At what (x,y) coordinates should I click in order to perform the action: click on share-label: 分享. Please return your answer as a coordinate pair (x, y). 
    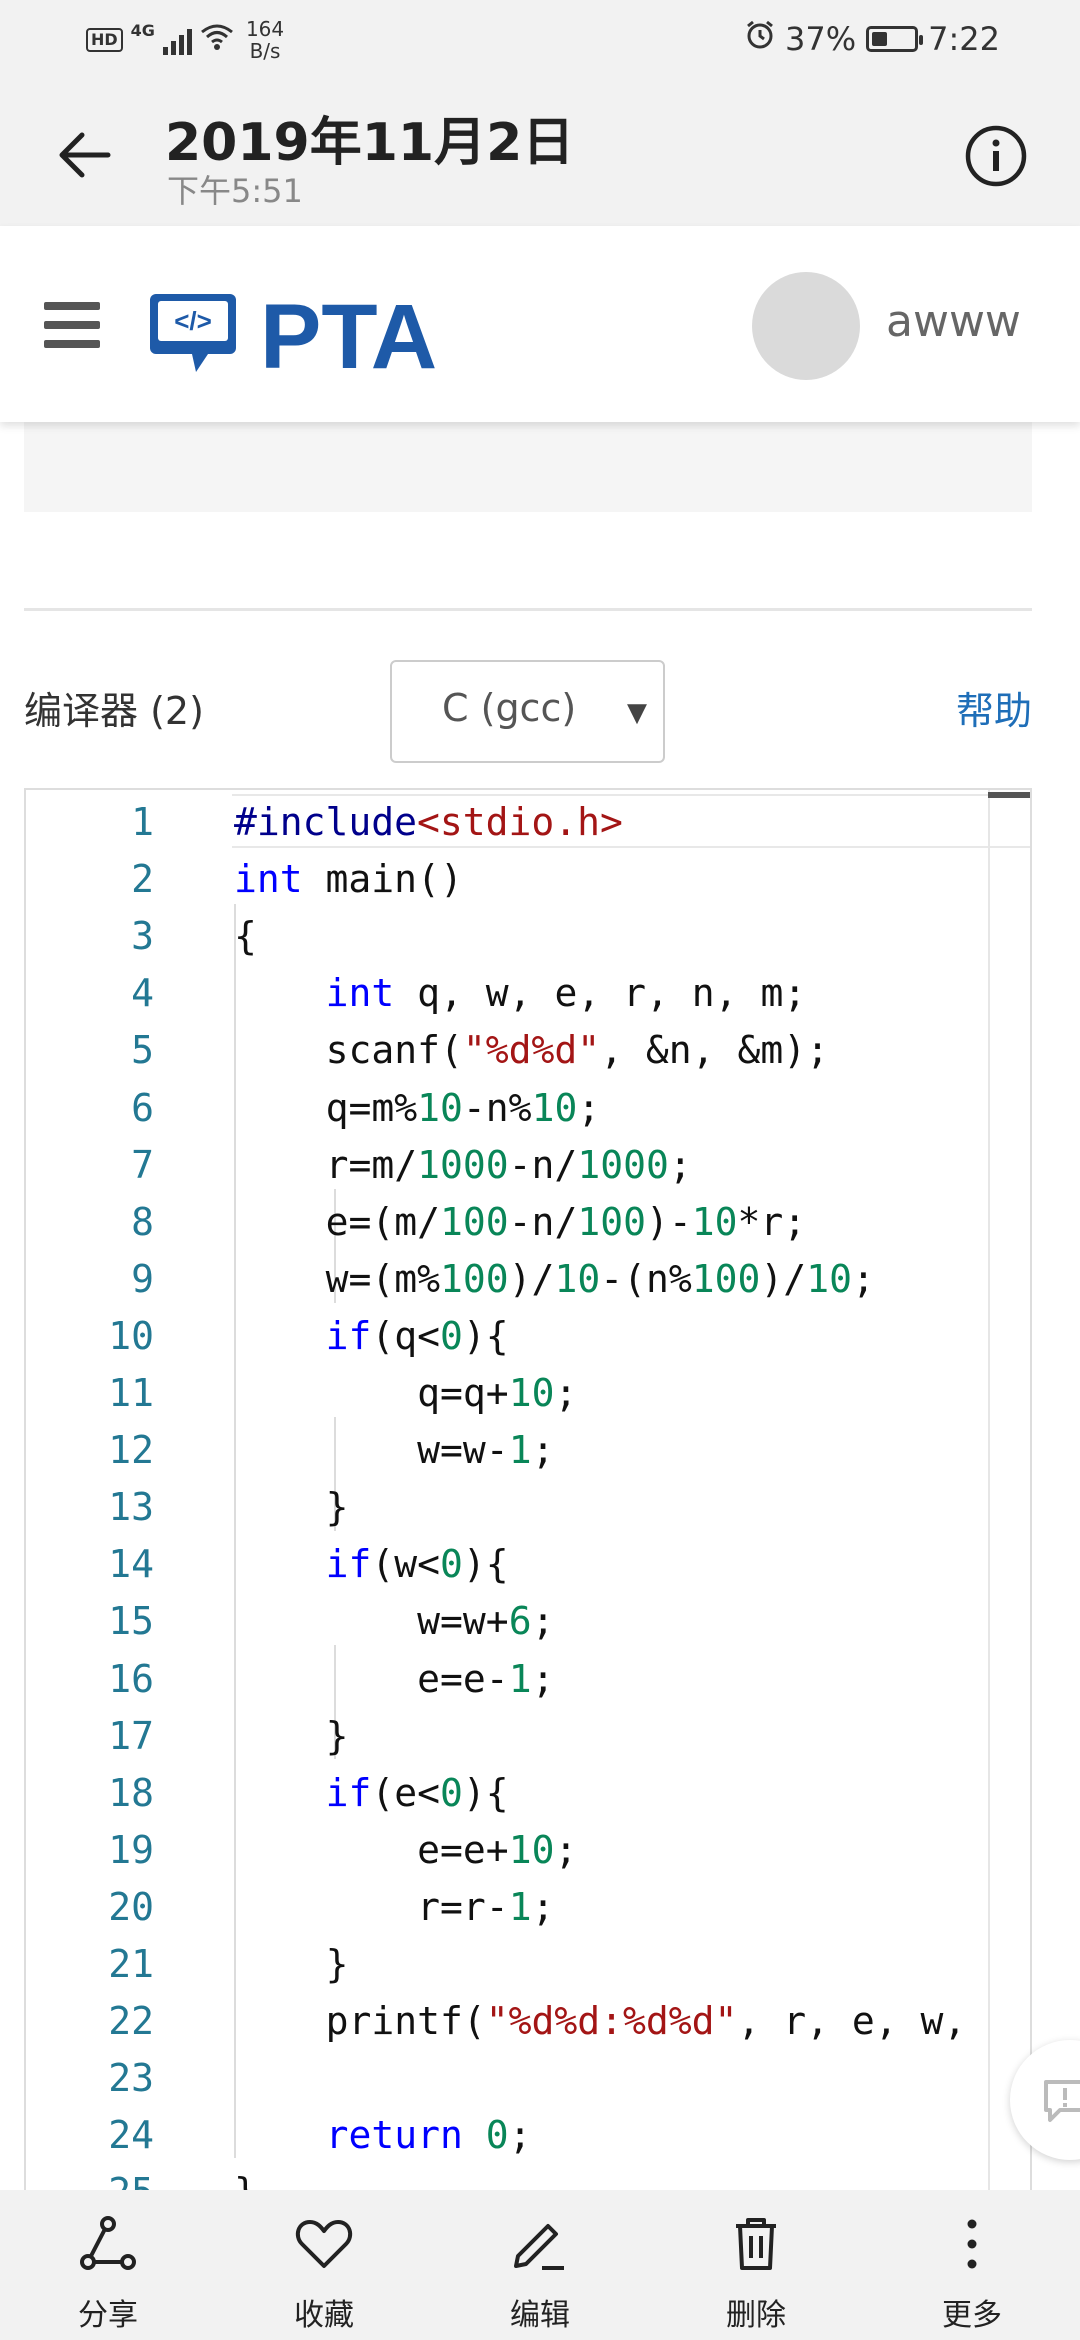
    Looking at the image, I should click on (108, 2315).